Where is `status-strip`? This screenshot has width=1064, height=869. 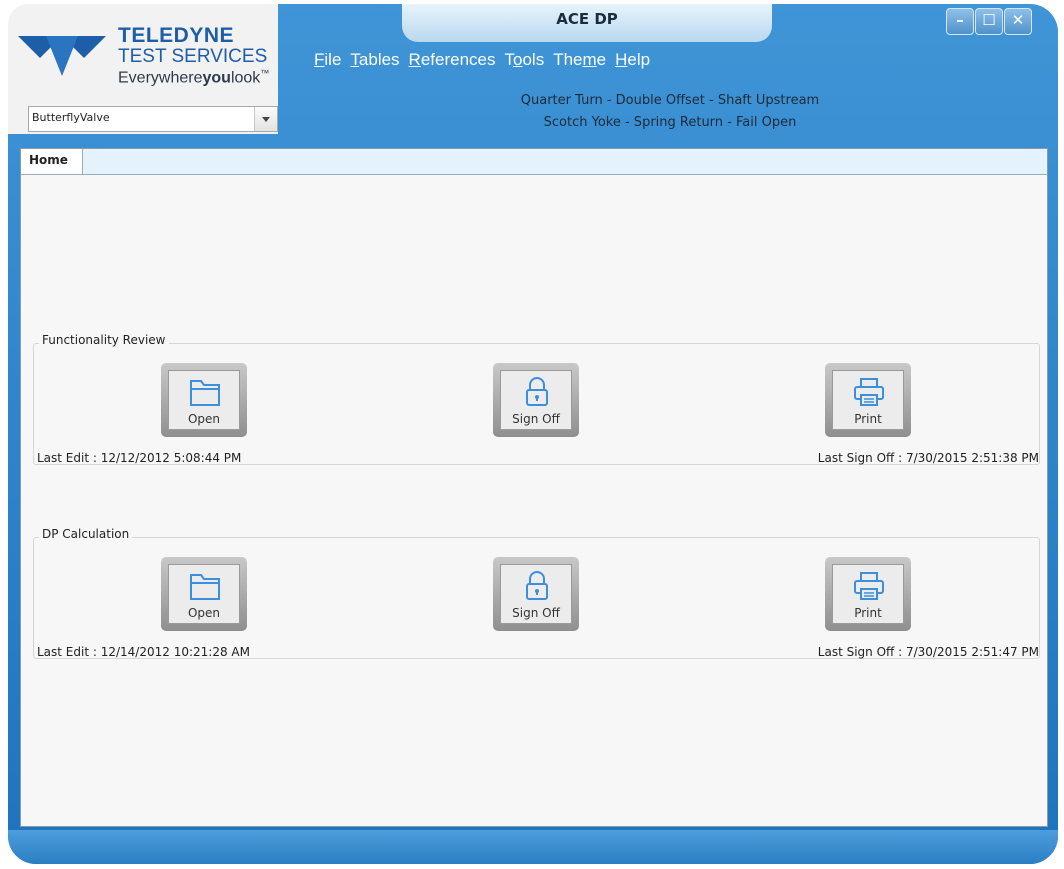 status-strip is located at coordinates (533, 847).